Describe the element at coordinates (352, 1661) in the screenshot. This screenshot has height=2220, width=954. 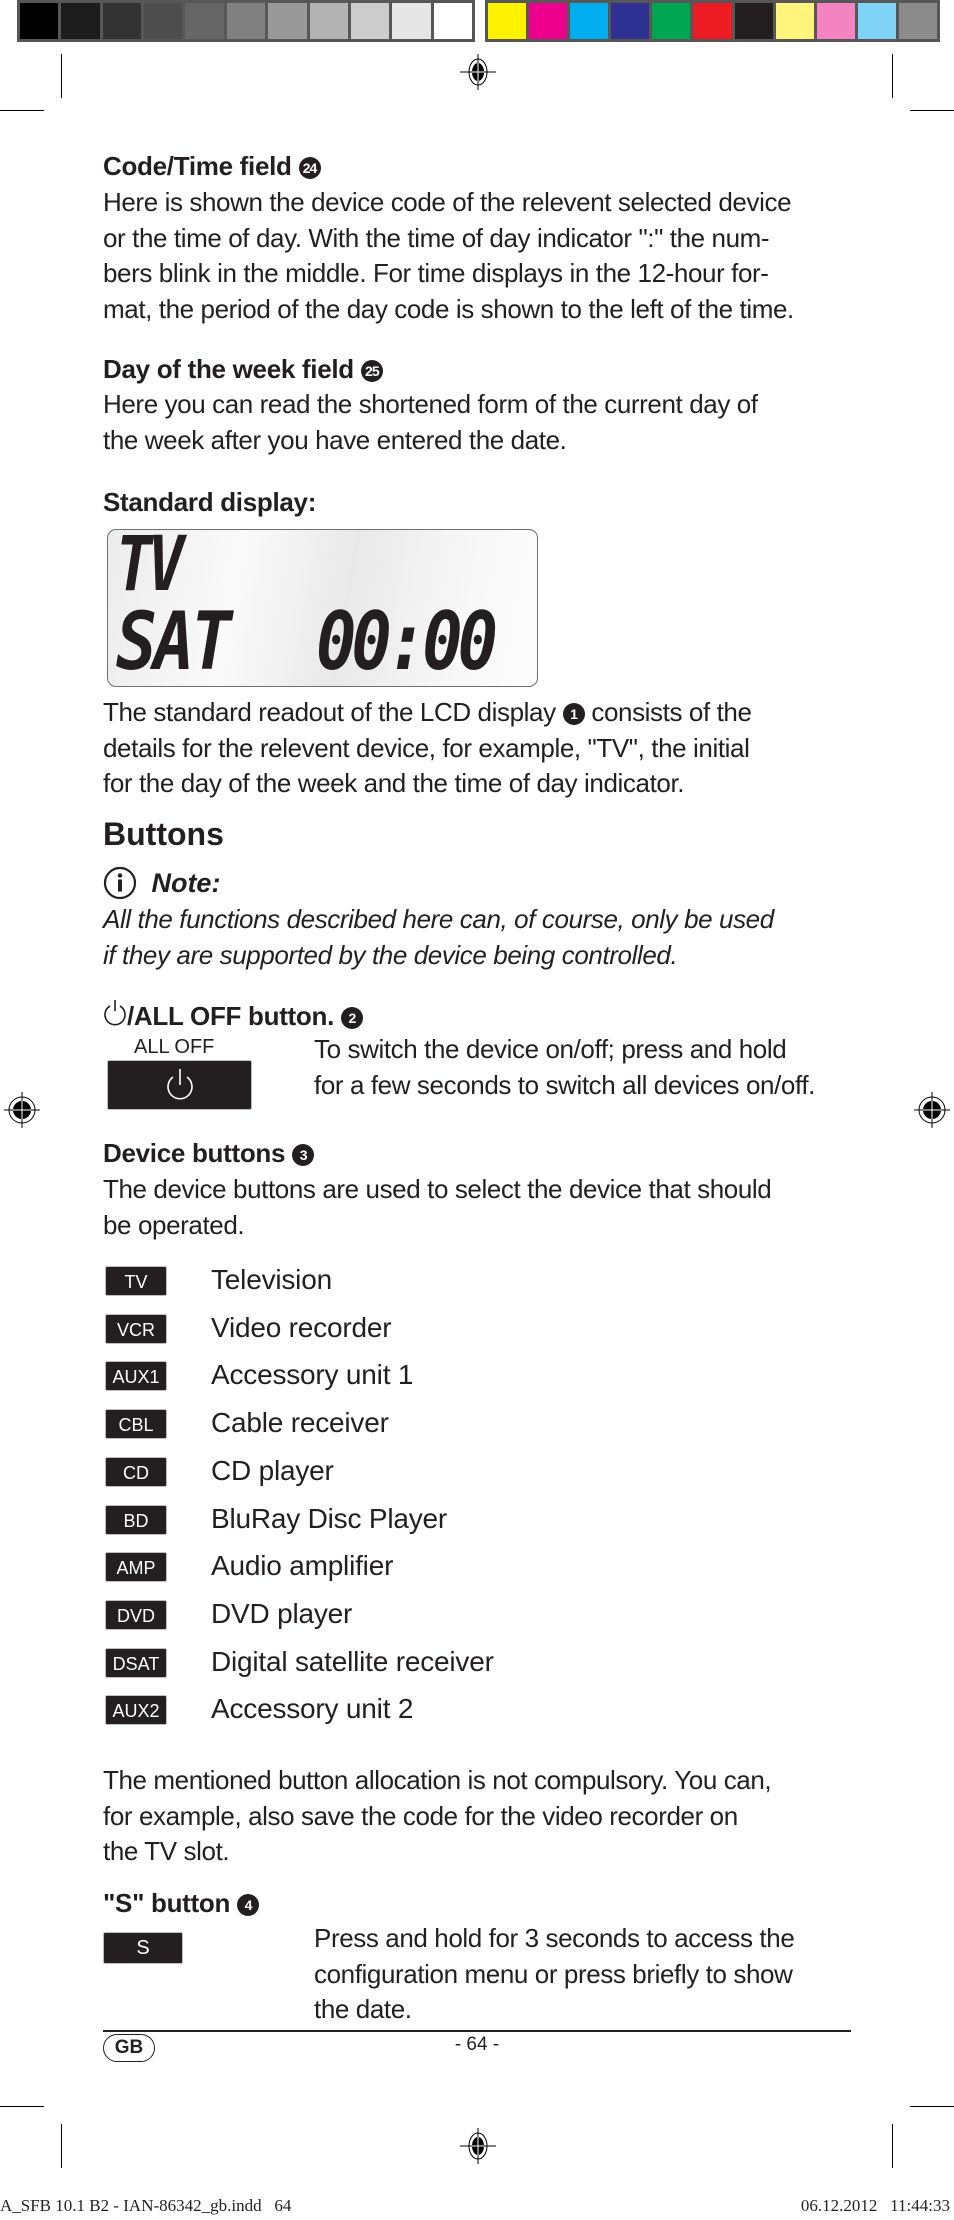
I see `device-label: Digital satellite receiver` at that location.